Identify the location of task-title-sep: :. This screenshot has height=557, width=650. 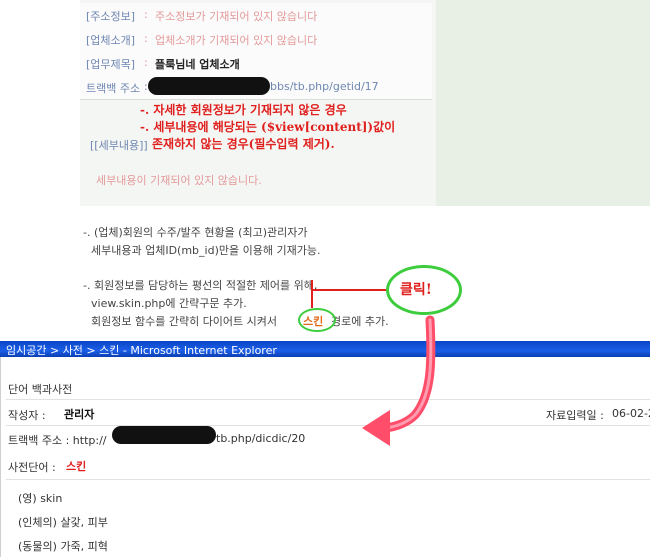
(146, 62).